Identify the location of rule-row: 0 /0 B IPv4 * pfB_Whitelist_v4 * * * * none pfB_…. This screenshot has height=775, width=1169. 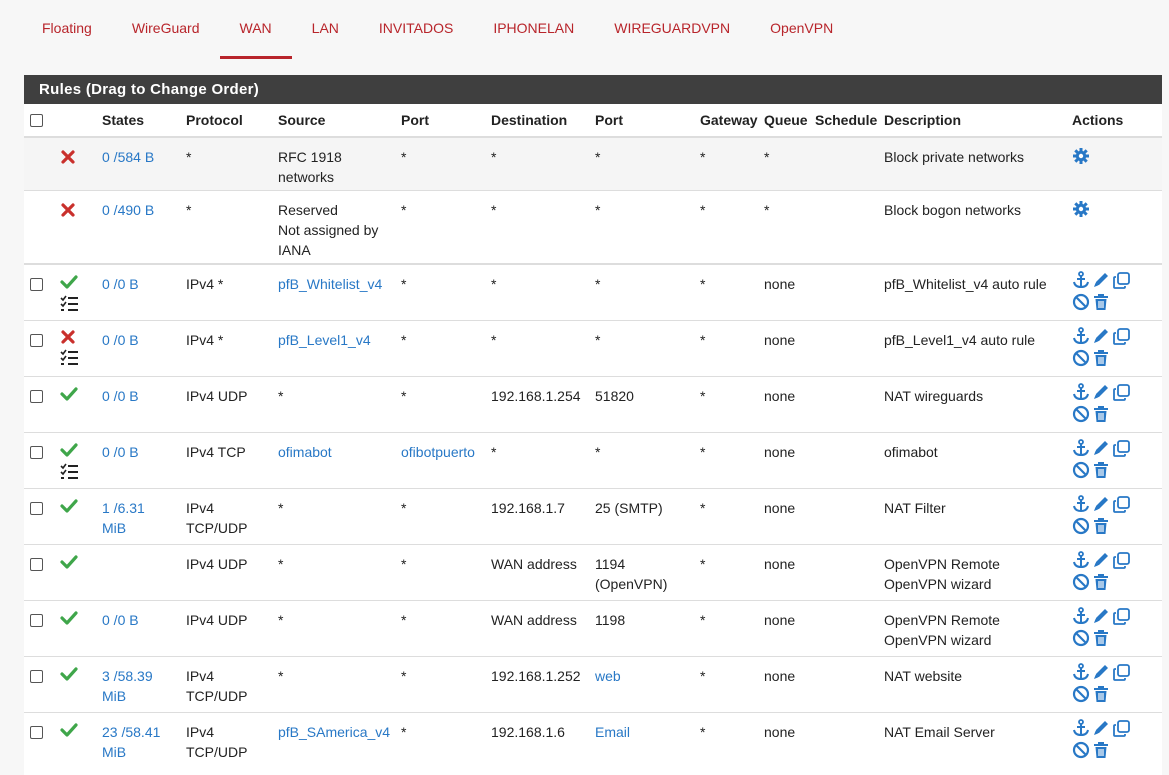
(593, 291).